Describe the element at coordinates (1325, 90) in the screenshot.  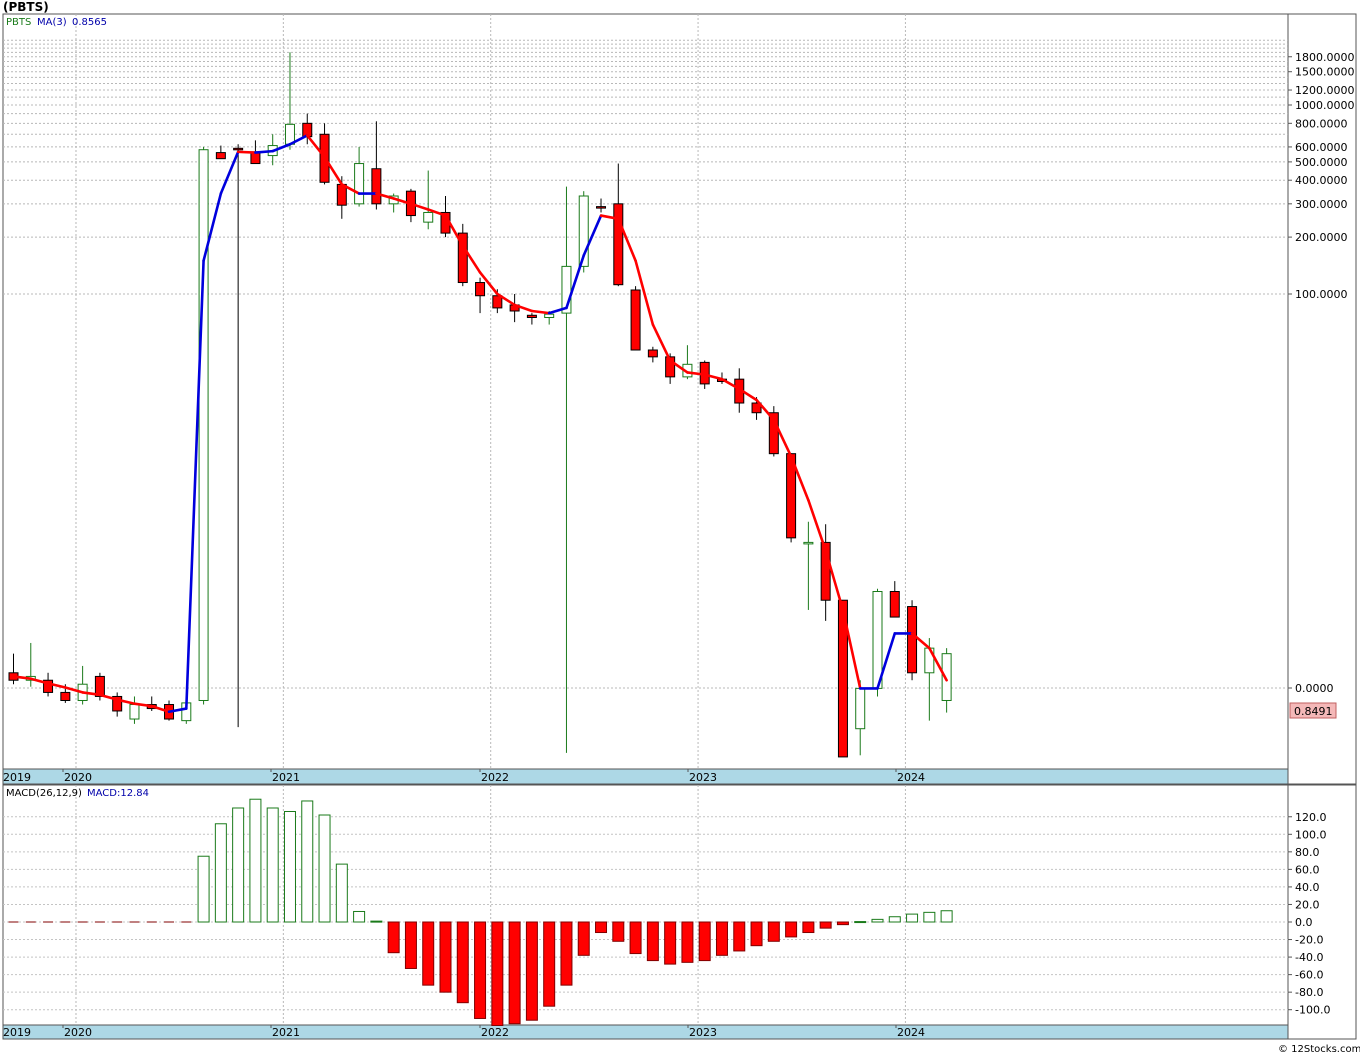
I see `price-y-tick-label: 1200.0000` at that location.